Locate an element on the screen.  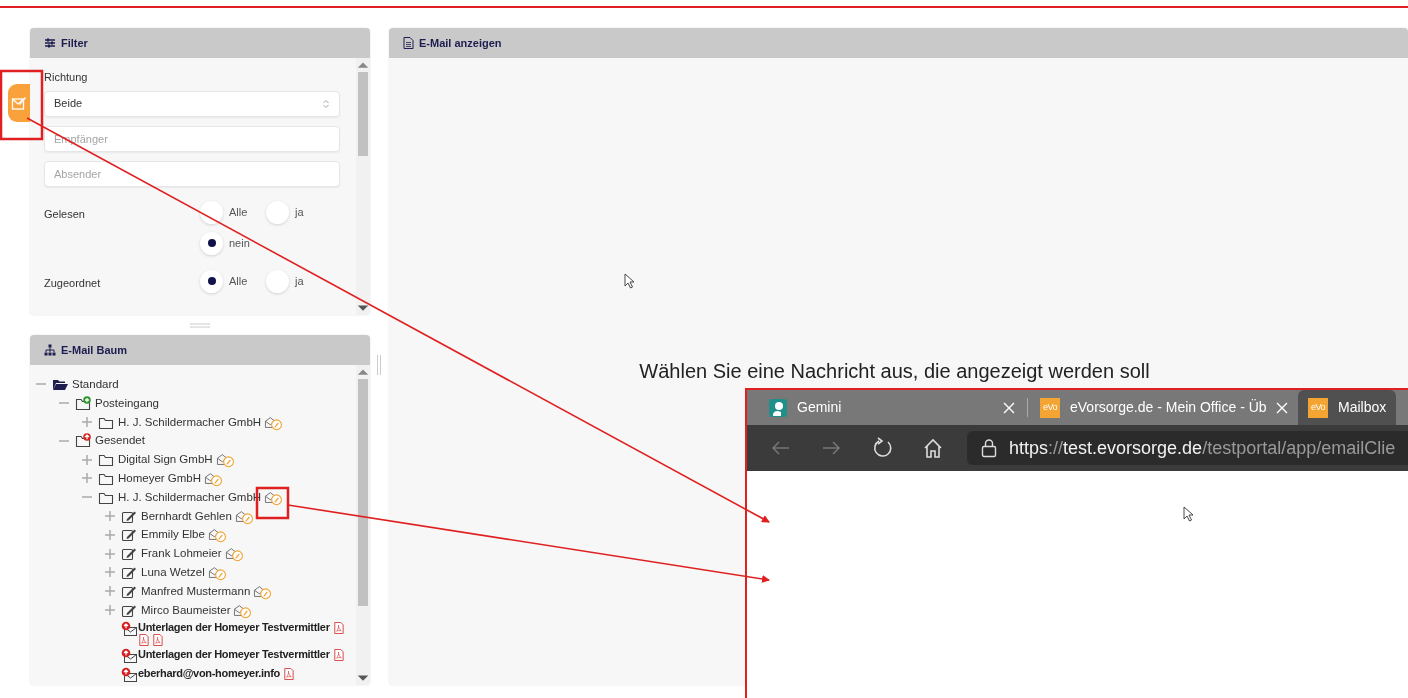
sitemap-icon is located at coordinates (50, 350).